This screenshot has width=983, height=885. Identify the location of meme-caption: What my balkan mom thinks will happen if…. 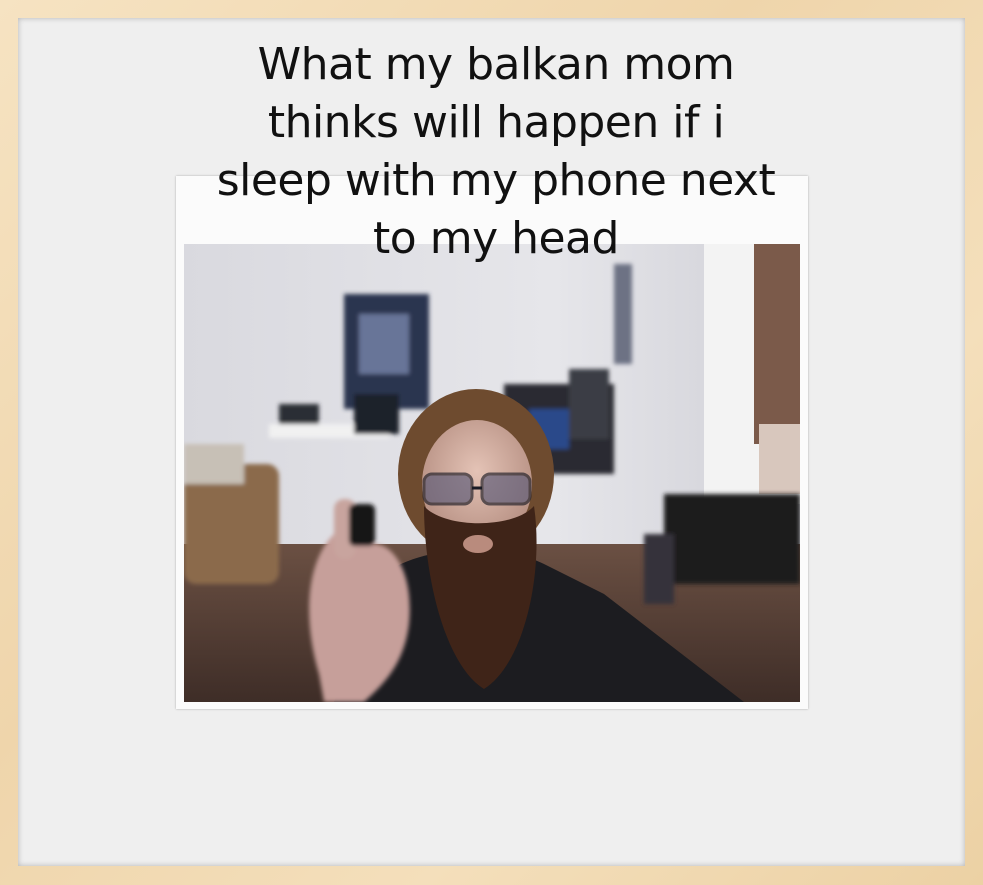
(496, 151).